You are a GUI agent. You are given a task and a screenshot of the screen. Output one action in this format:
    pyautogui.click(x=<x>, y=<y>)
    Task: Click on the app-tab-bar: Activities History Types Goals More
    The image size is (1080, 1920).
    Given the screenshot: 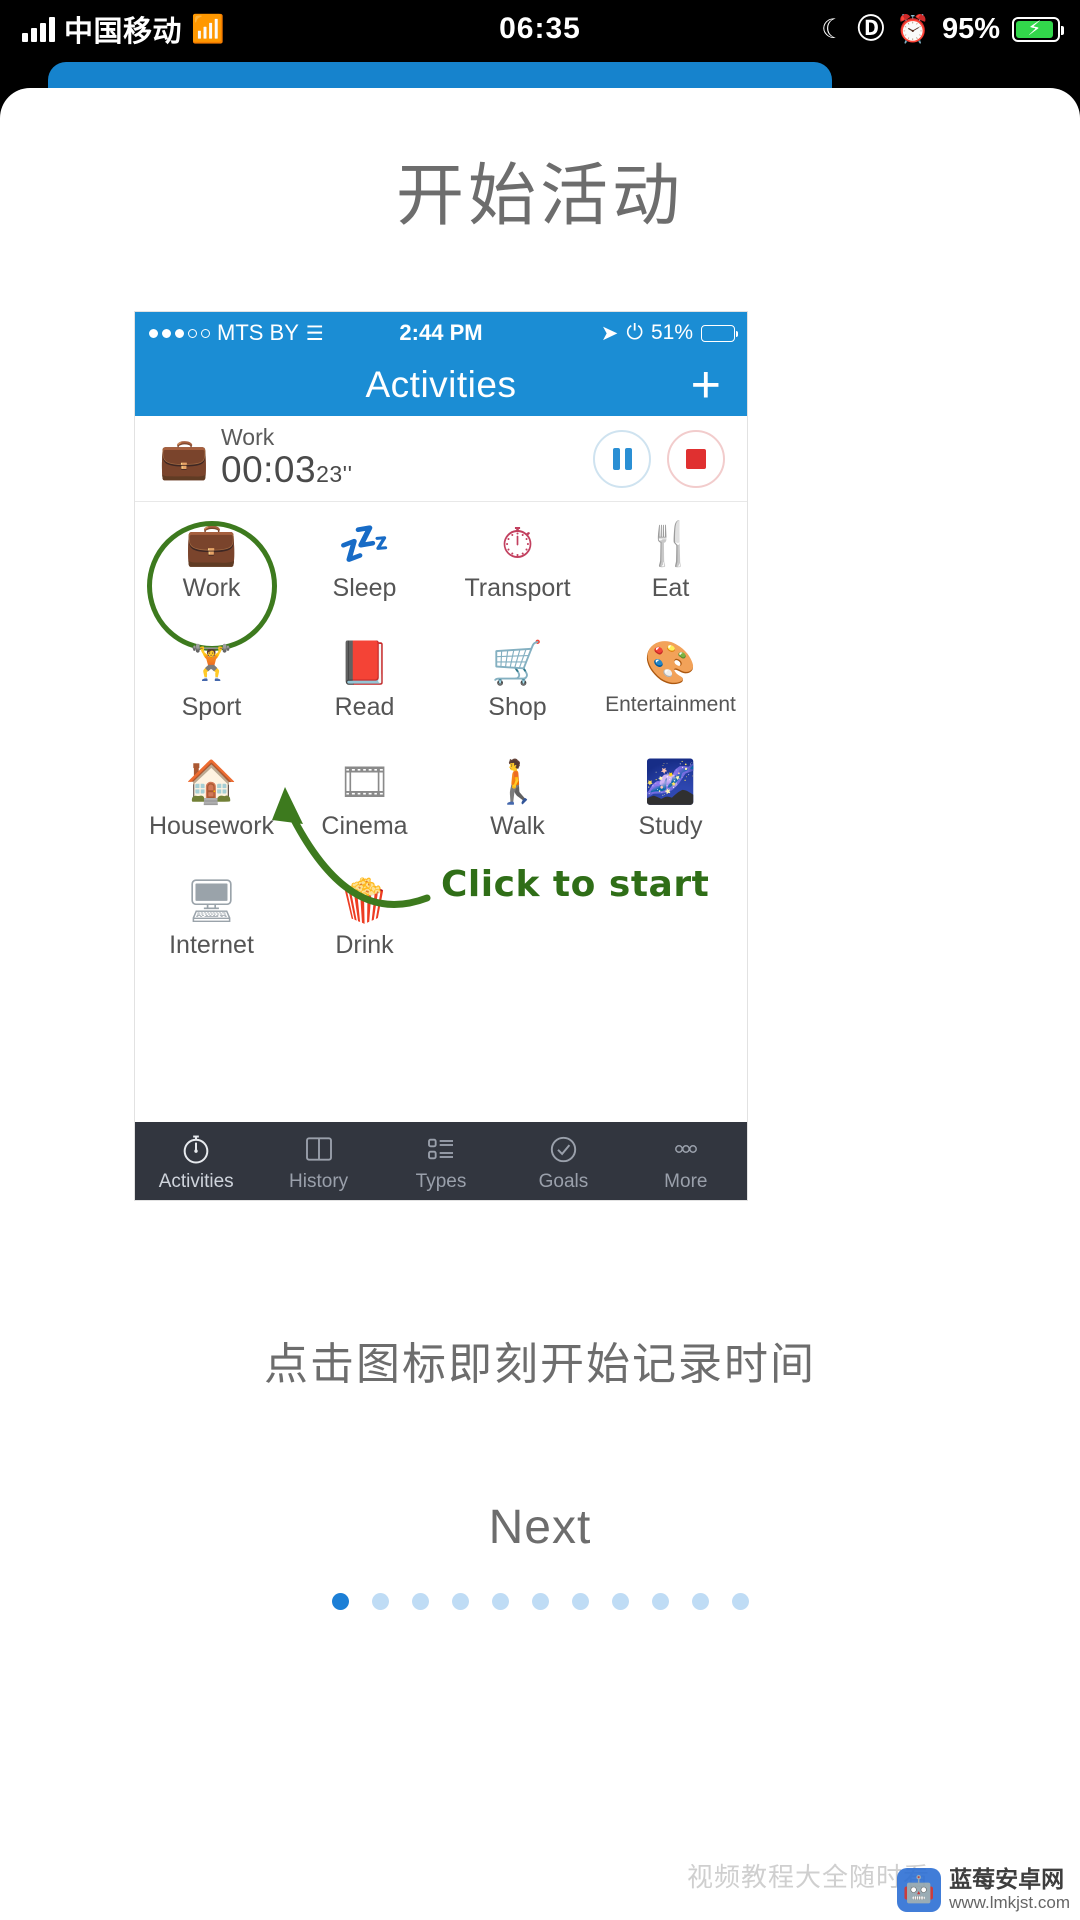 What is the action you would take?
    pyautogui.click(x=441, y=1161)
    